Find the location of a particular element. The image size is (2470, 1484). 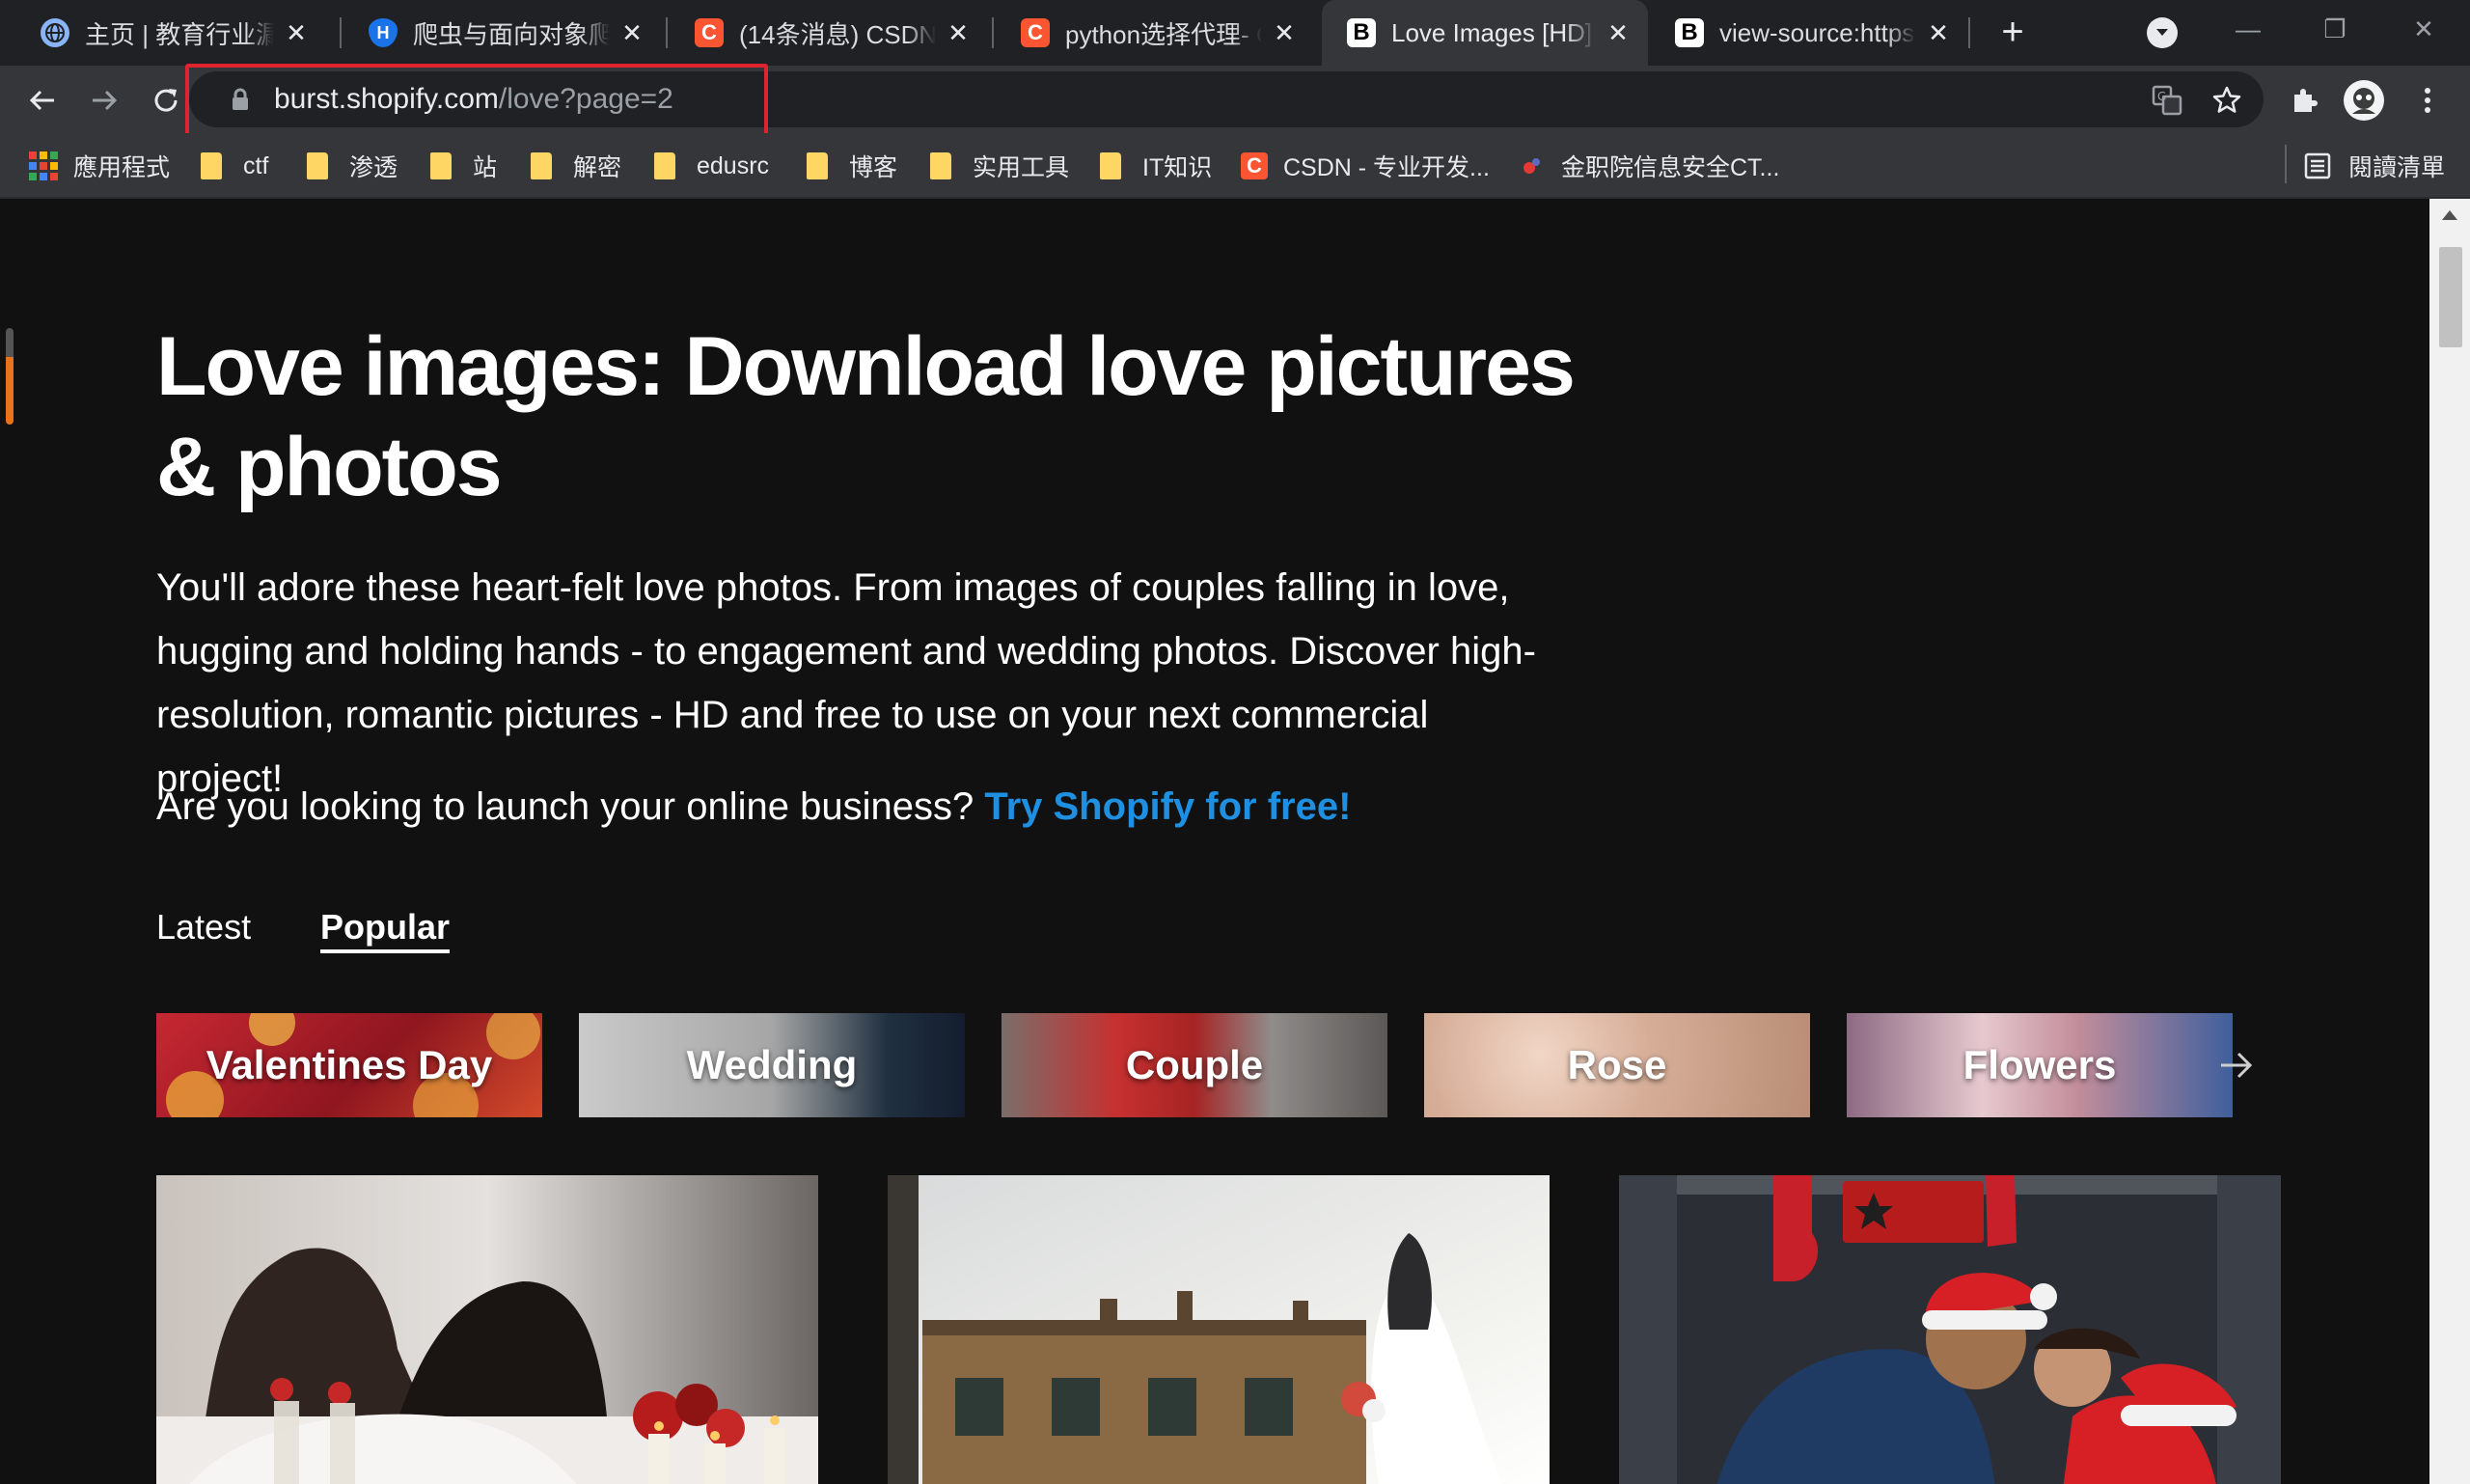

site-favicon-icon is located at coordinates (1532, 165).